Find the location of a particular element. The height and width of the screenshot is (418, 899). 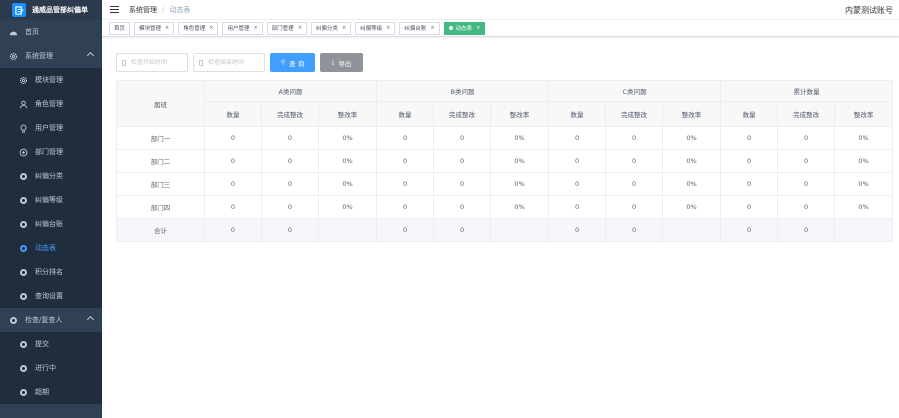

tag-label: 首页 is located at coordinates (120, 29).